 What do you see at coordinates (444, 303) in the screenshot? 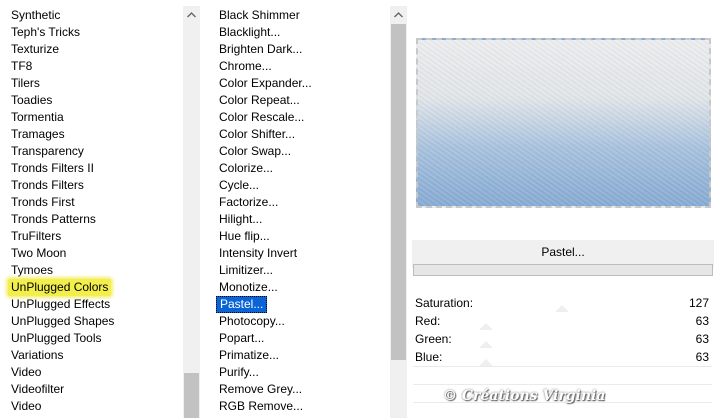
I see `param-label: Saturation:` at bounding box center [444, 303].